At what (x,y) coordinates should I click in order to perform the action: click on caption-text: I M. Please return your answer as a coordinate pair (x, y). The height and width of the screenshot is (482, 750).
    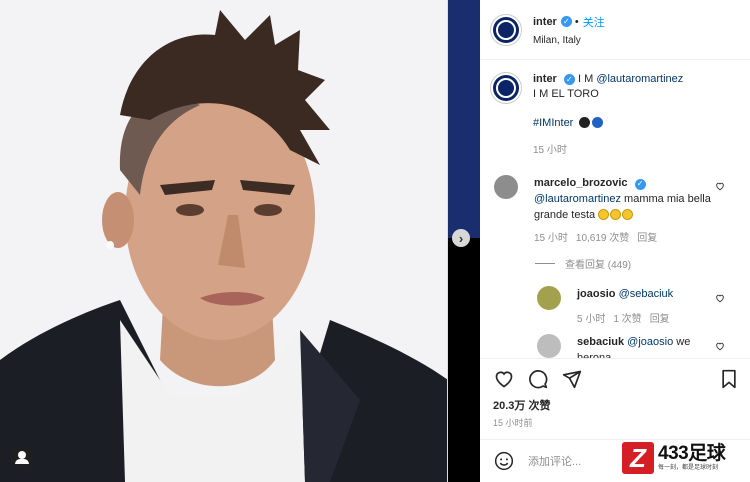
    Looking at the image, I should click on (587, 79).